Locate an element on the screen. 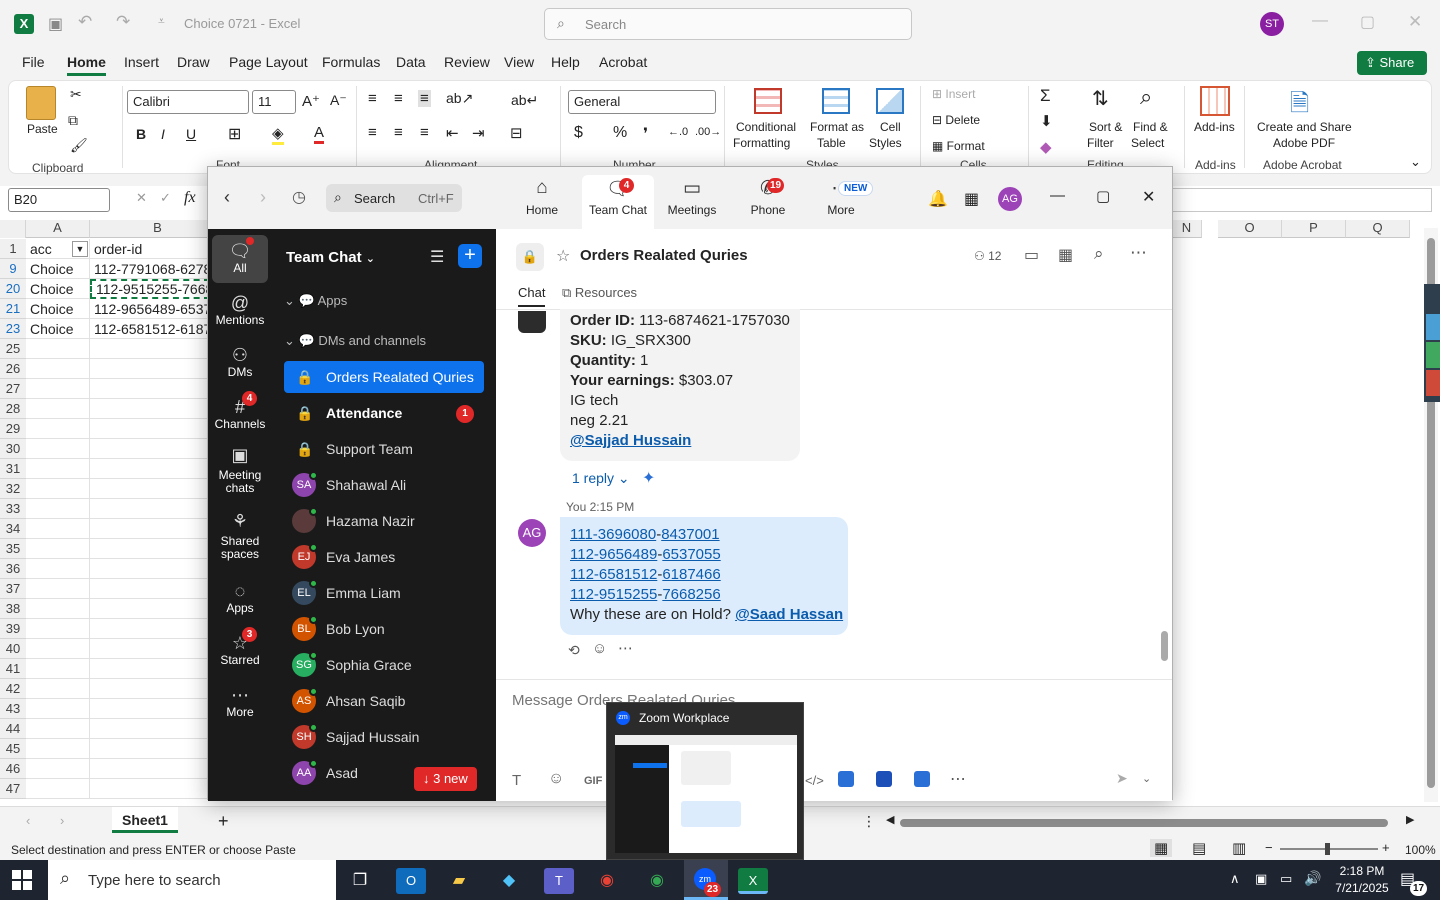 The image size is (1440, 900). zoom-in-icon: + is located at coordinates (1386, 847).